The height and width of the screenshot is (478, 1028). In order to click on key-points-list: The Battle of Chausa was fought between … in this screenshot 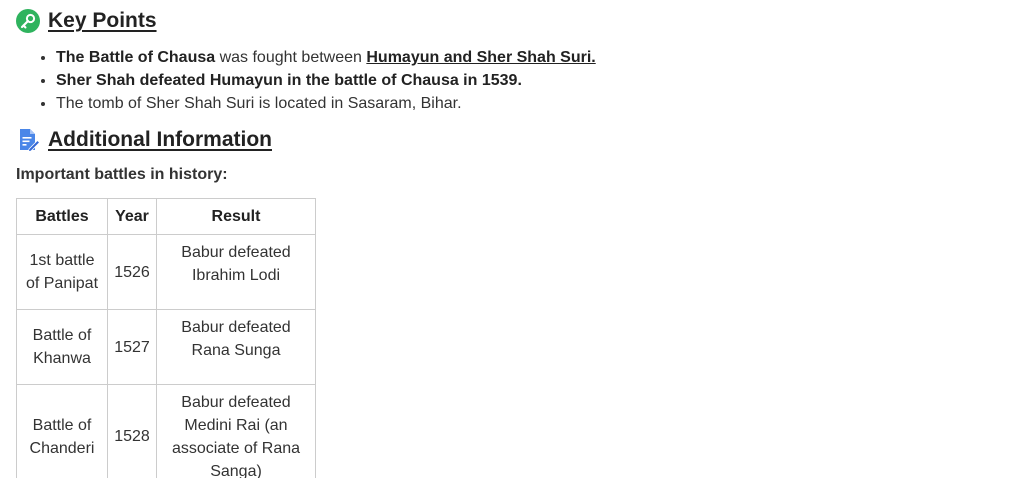, I will do `click(306, 80)`.